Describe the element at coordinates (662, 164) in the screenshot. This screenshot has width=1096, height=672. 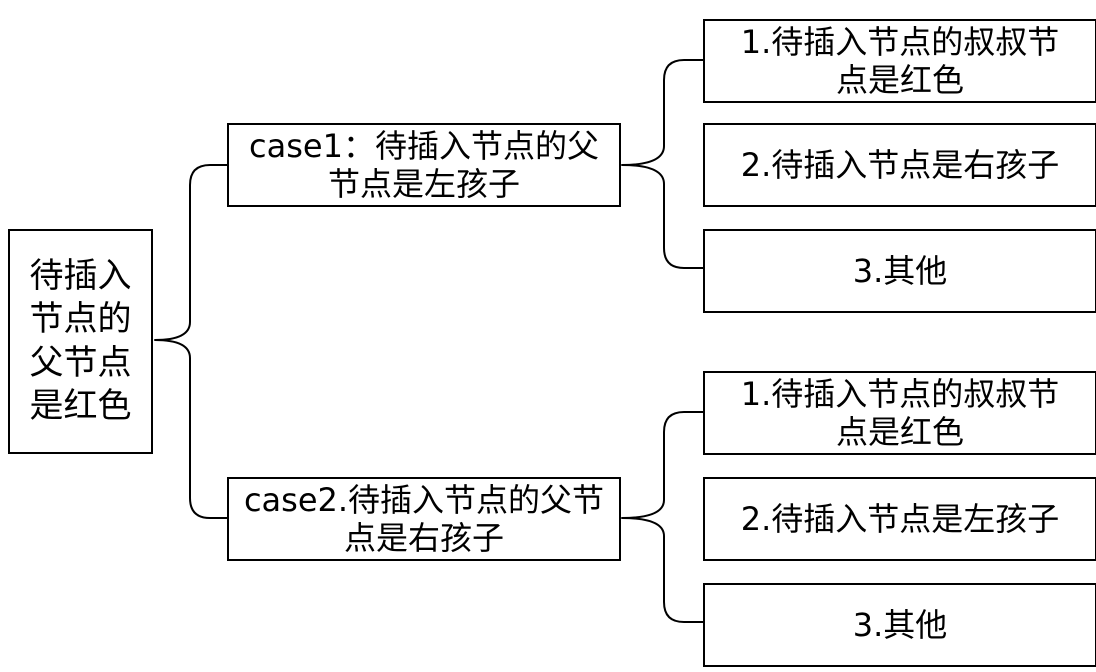
I see `case1-bracket` at that location.